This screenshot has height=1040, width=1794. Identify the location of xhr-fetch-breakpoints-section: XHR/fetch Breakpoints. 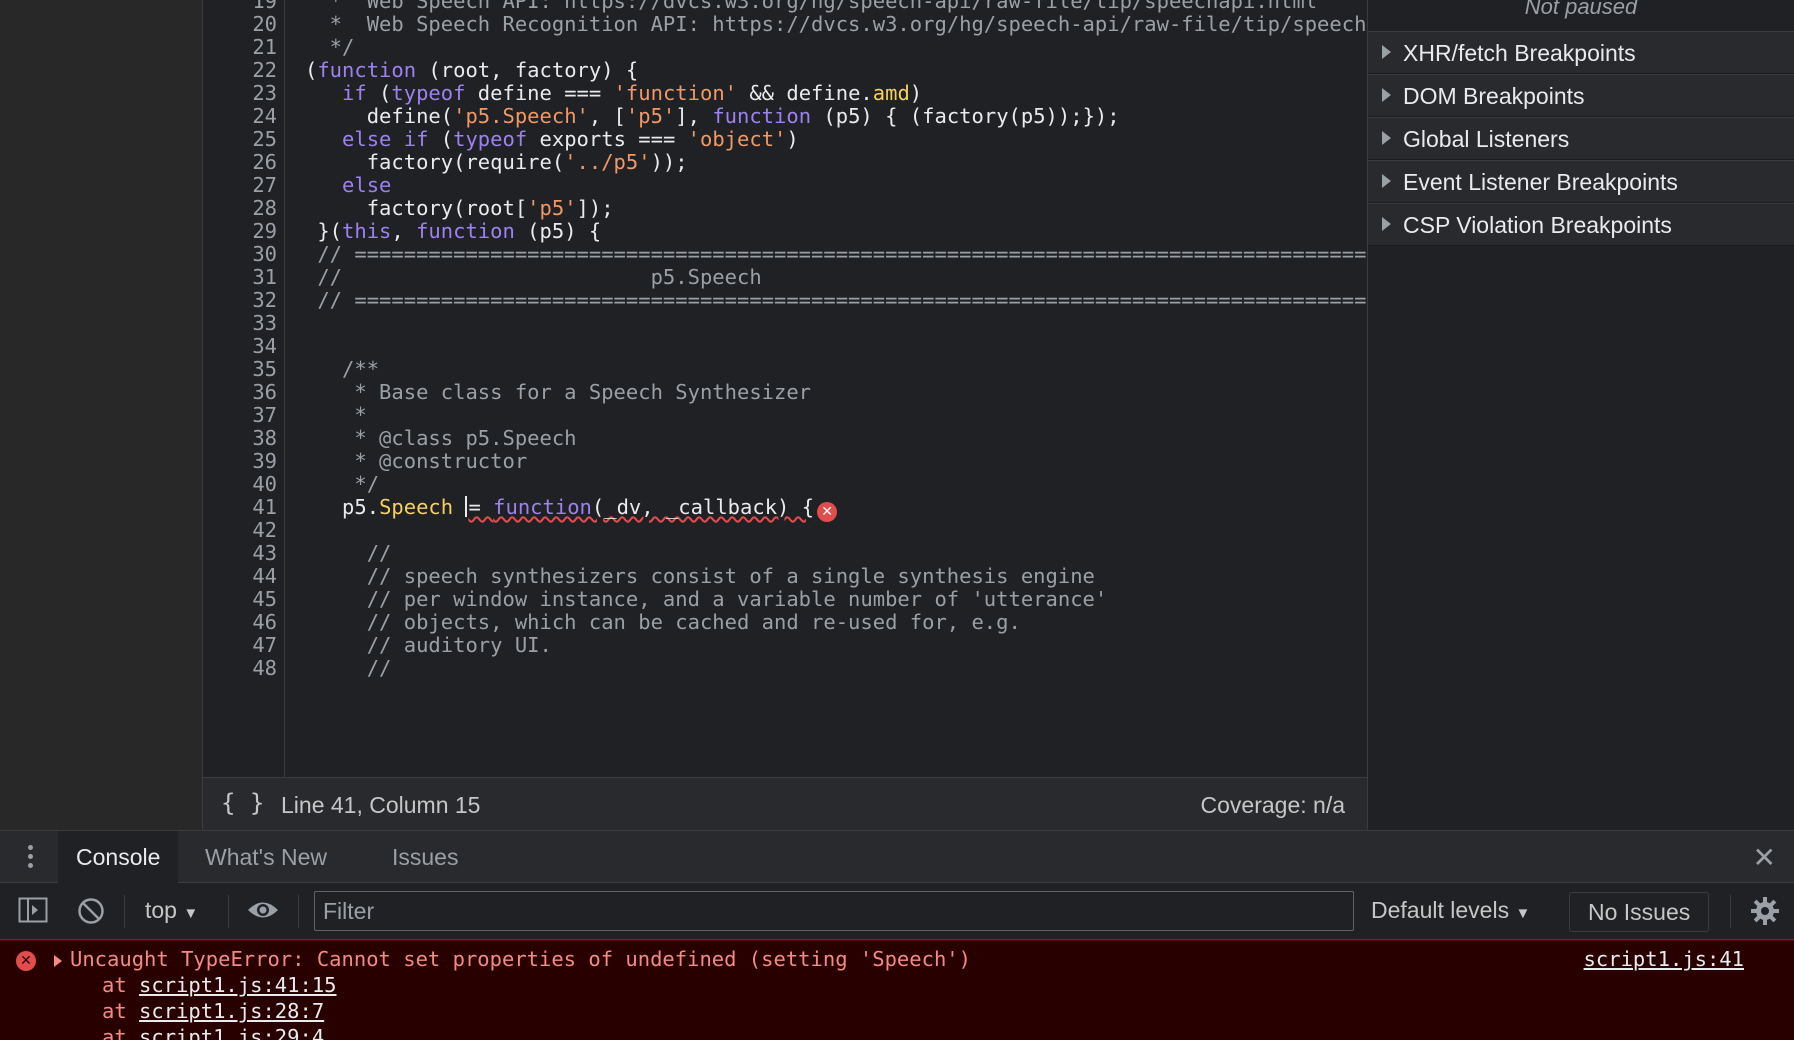
(1581, 52).